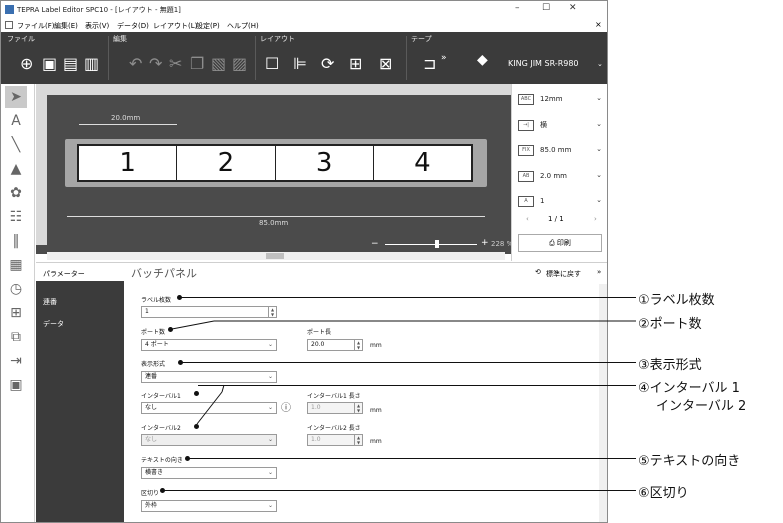  Describe the element at coordinates (670, 324) in the screenshot. I see `callout-port-count: ②ポート数` at that location.